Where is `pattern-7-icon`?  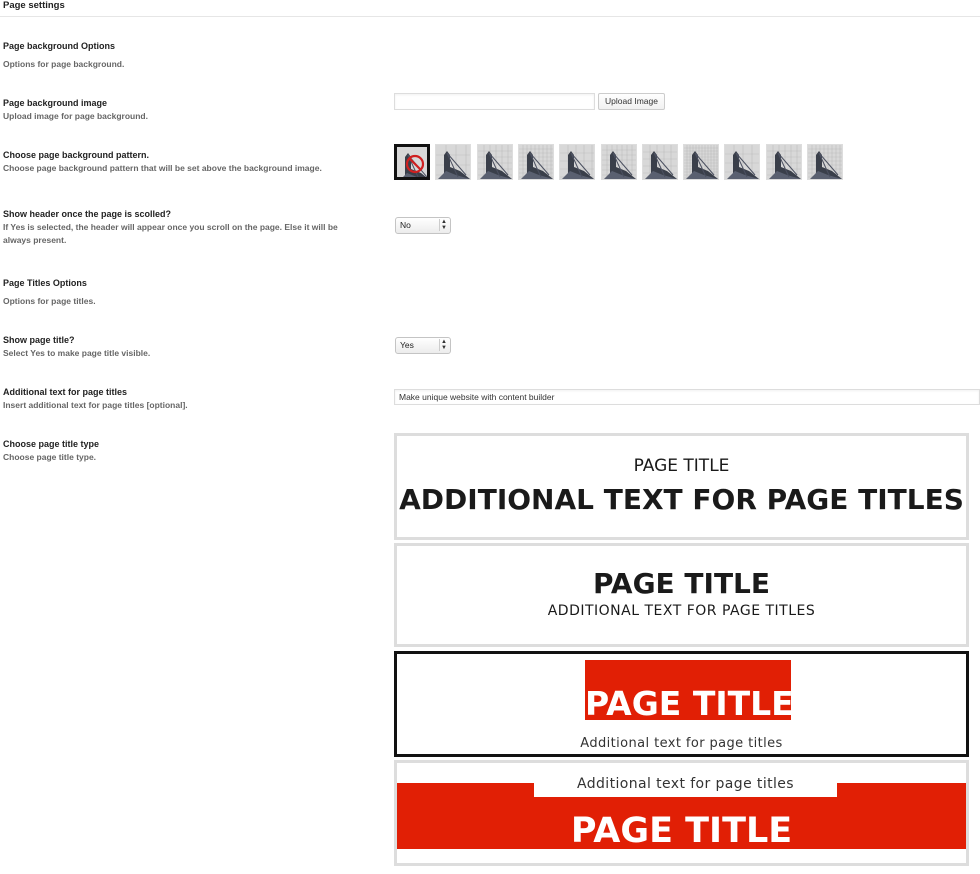 pattern-7-icon is located at coordinates (701, 162).